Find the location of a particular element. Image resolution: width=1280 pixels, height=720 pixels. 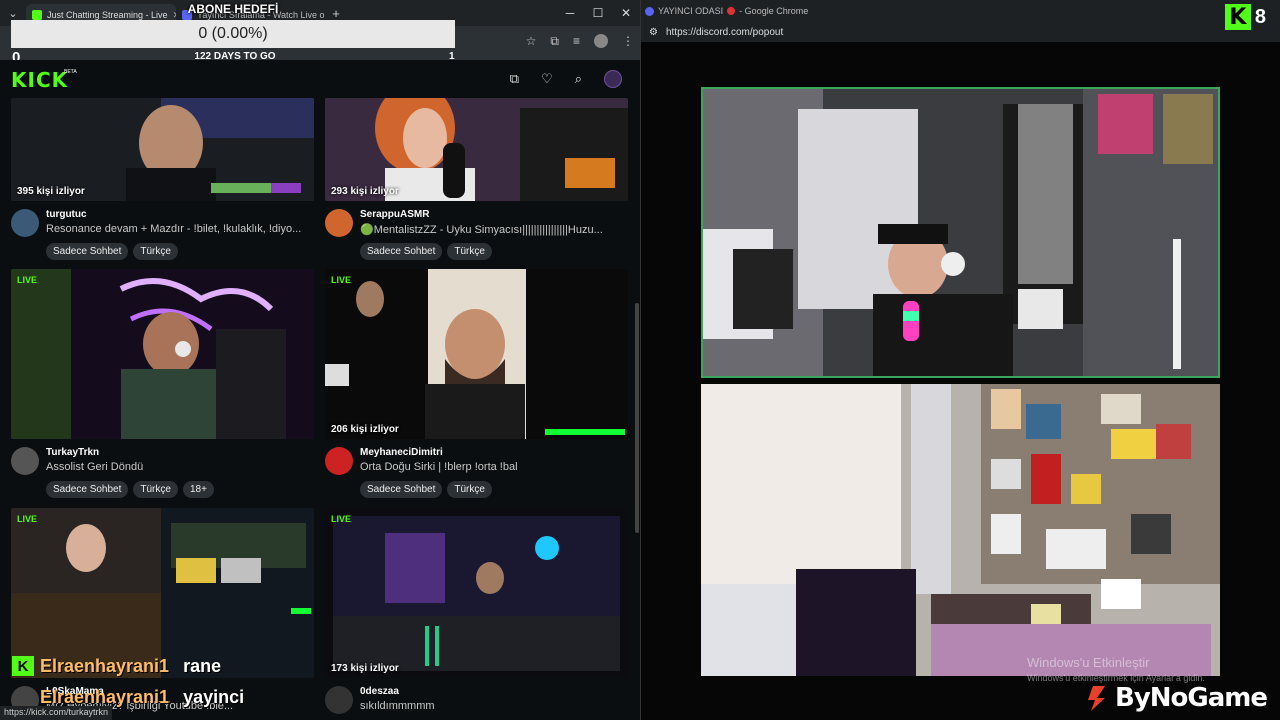

user-avatar is located at coordinates (613, 79).